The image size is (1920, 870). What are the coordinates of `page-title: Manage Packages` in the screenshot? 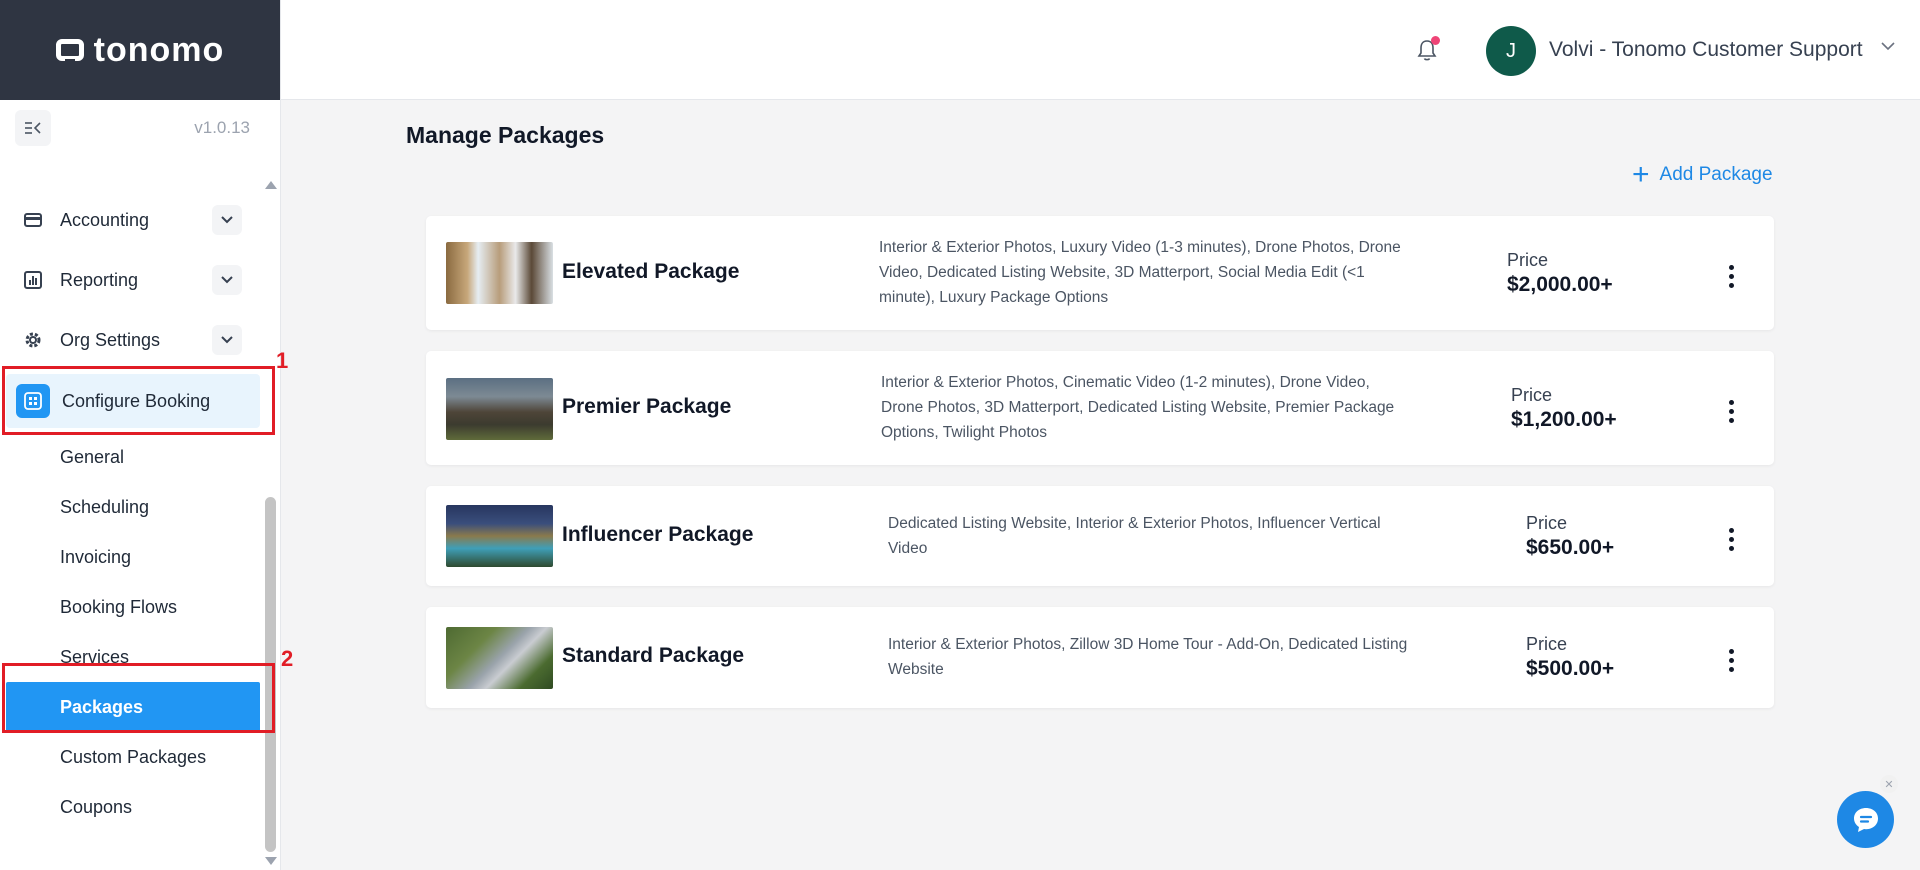 It's located at (505, 135).